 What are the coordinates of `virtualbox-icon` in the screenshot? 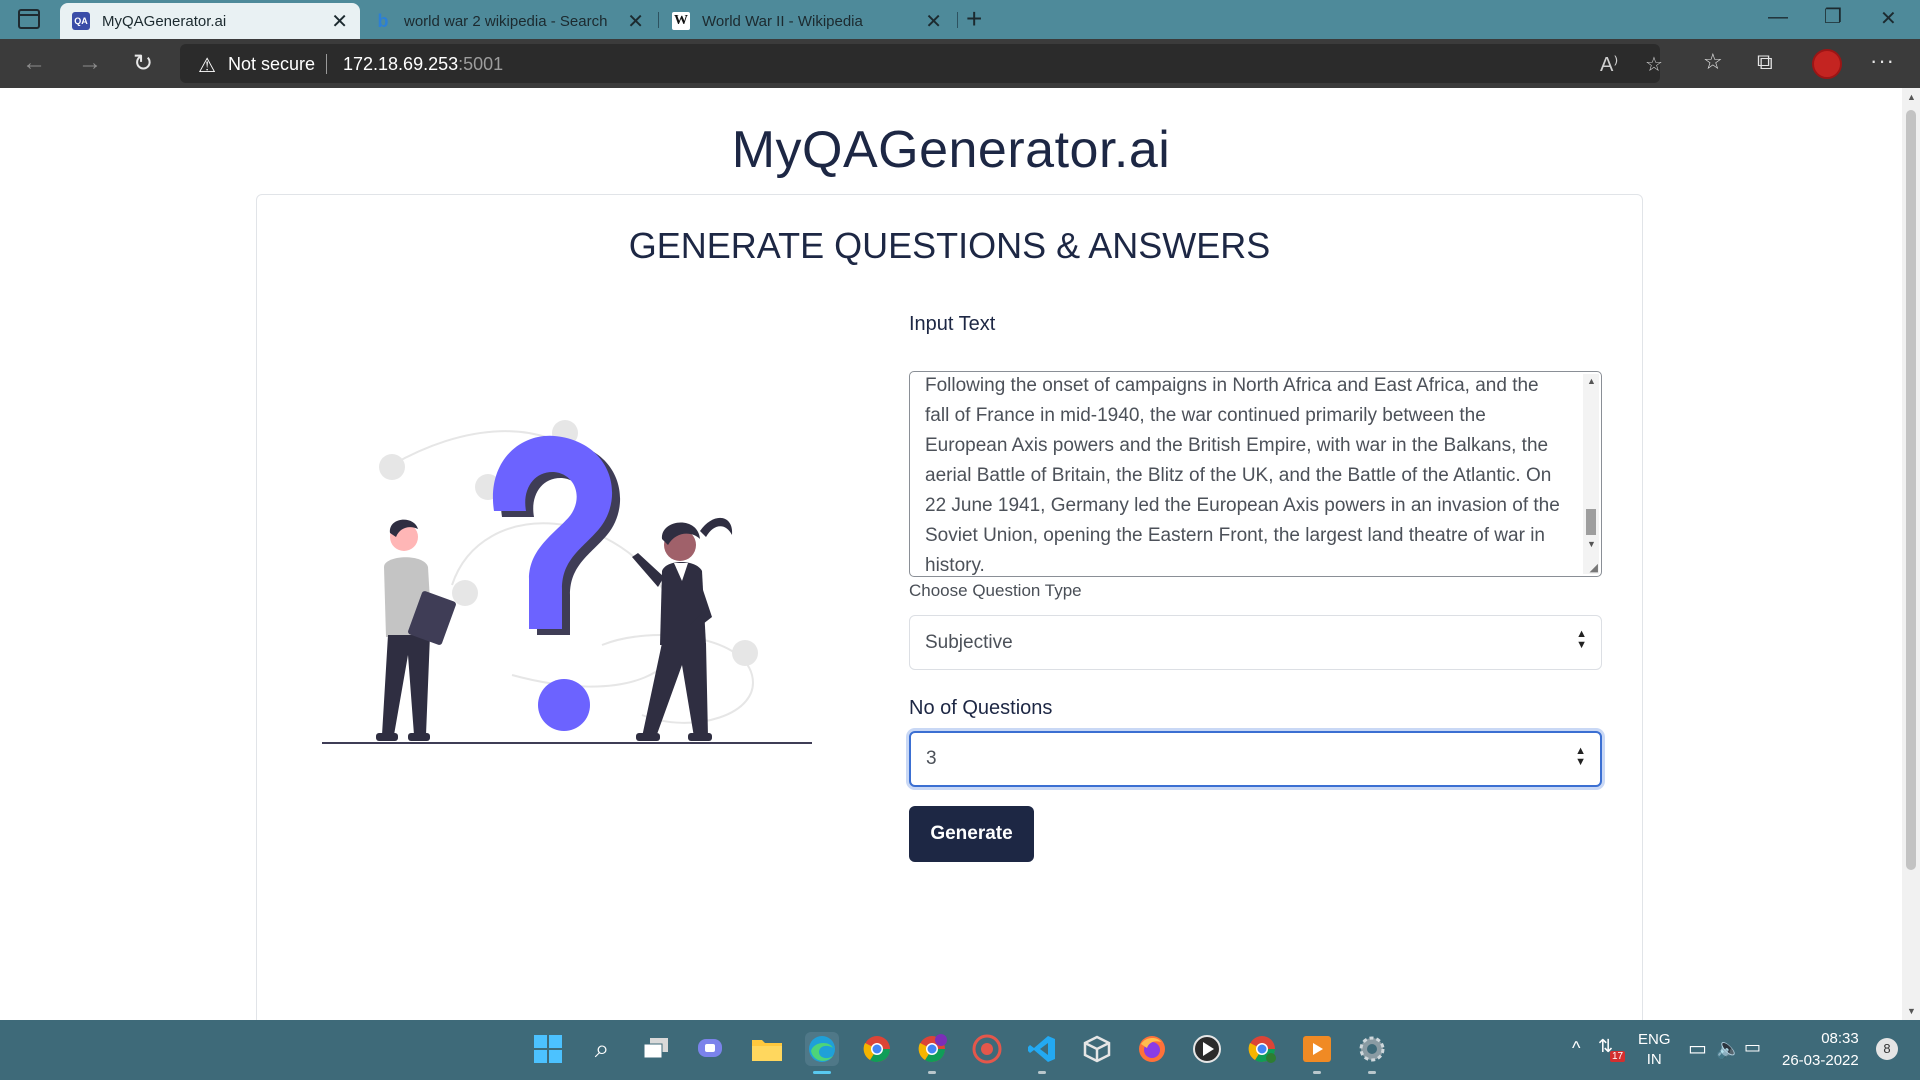 It's located at (1097, 1049).